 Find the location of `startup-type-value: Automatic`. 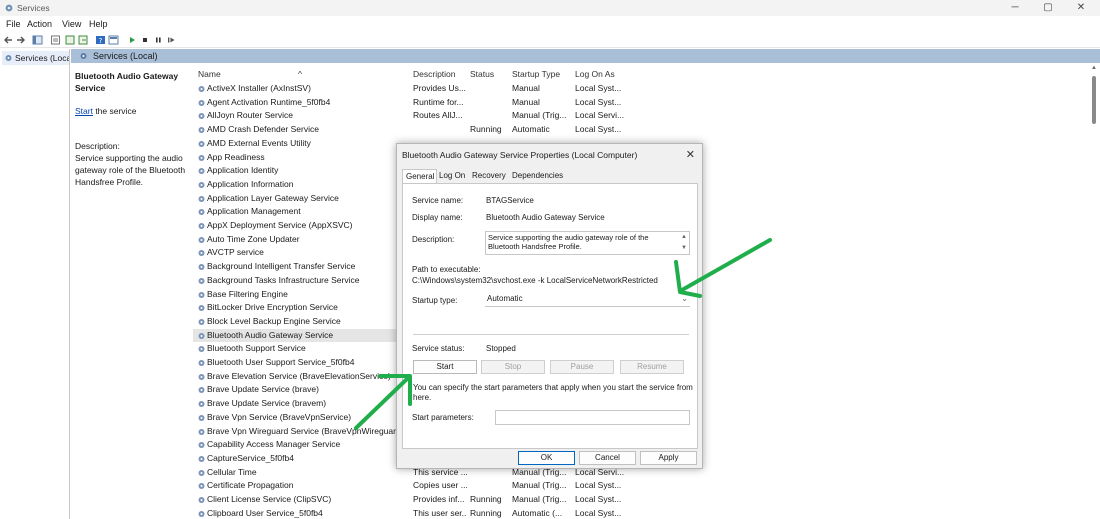

startup-type-value: Automatic is located at coordinates (505, 298).